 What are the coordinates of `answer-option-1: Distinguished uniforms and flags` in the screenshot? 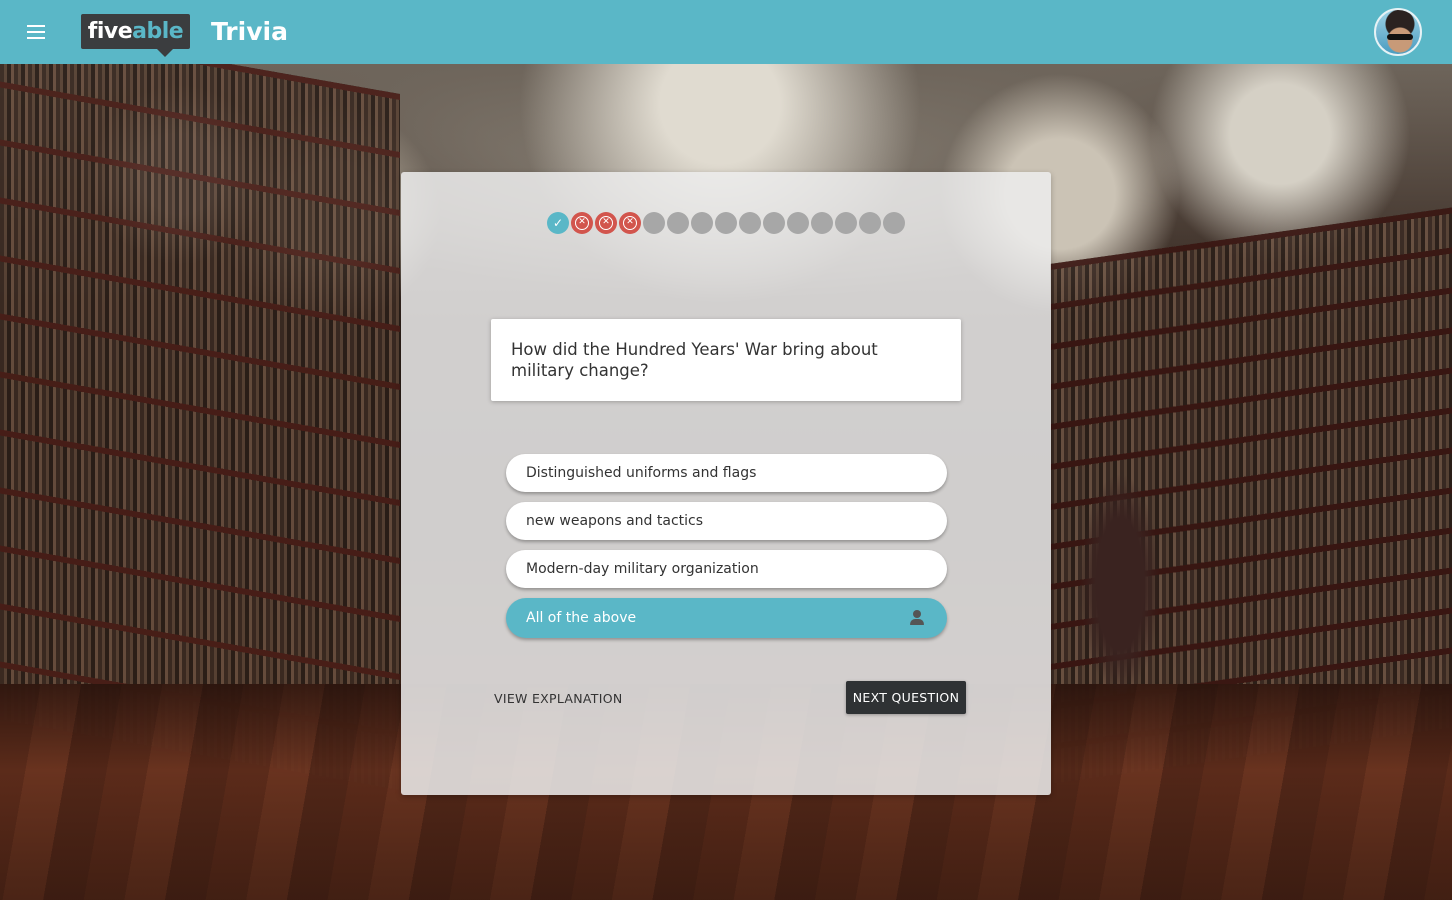 It's located at (726, 473).